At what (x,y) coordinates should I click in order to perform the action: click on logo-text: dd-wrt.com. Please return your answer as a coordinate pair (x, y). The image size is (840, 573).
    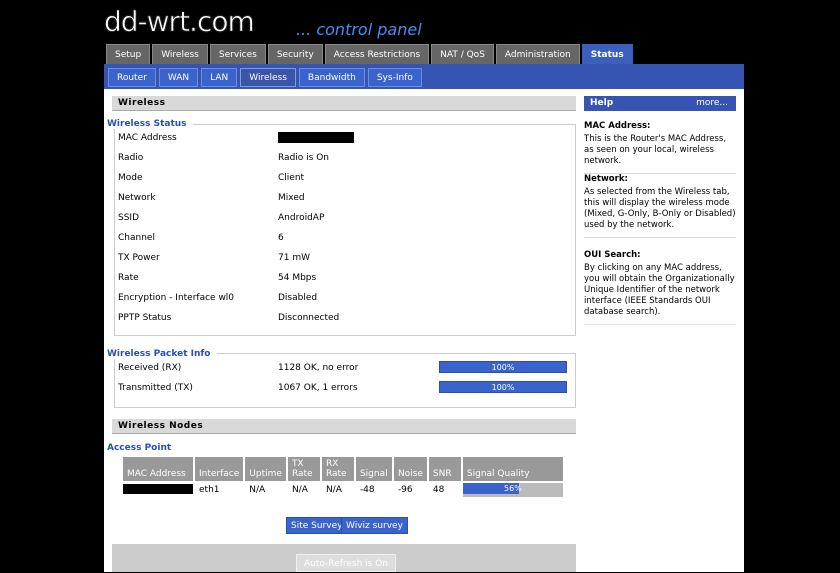
    Looking at the image, I should click on (179, 22).